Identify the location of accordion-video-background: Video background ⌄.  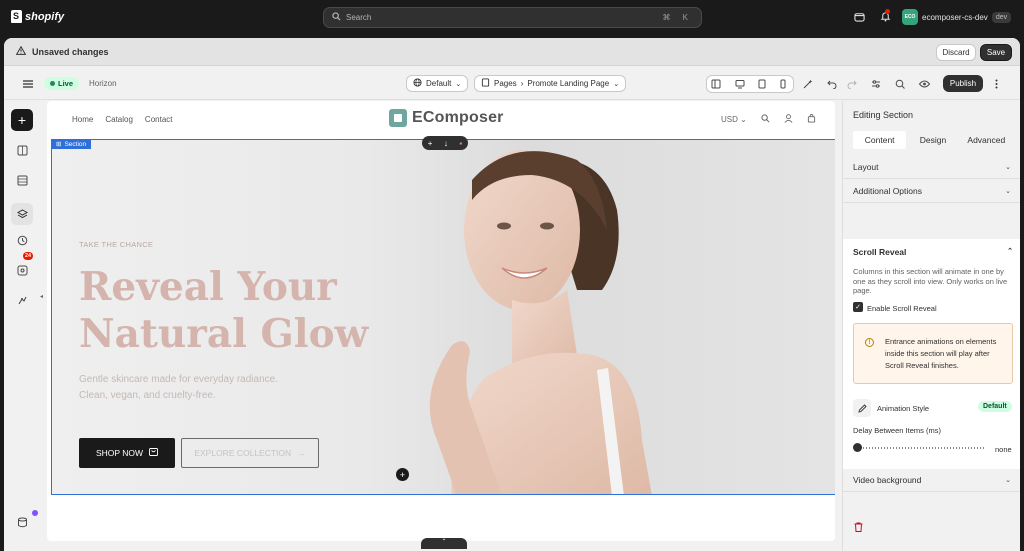
(931, 480).